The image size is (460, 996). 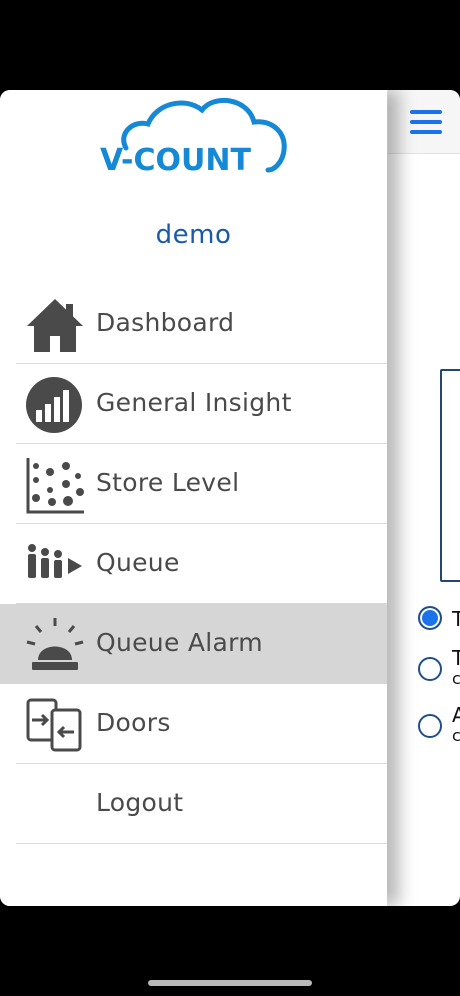 What do you see at coordinates (193, 235) in the screenshot?
I see `user-name: demo` at bounding box center [193, 235].